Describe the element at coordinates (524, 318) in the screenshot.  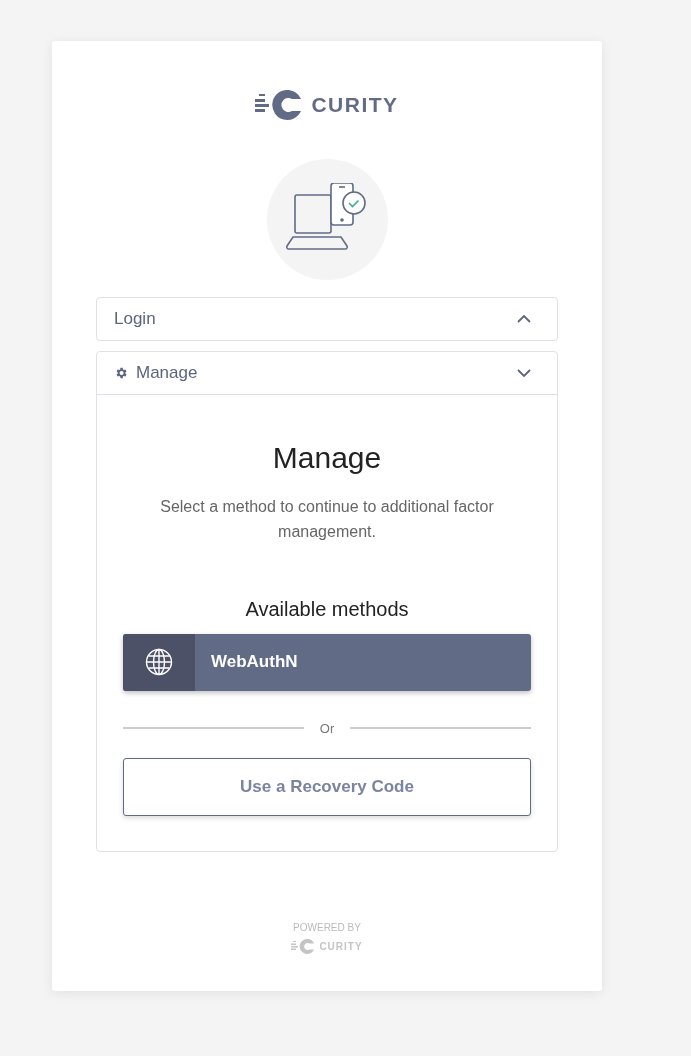
I see `chevron-up-icon` at that location.